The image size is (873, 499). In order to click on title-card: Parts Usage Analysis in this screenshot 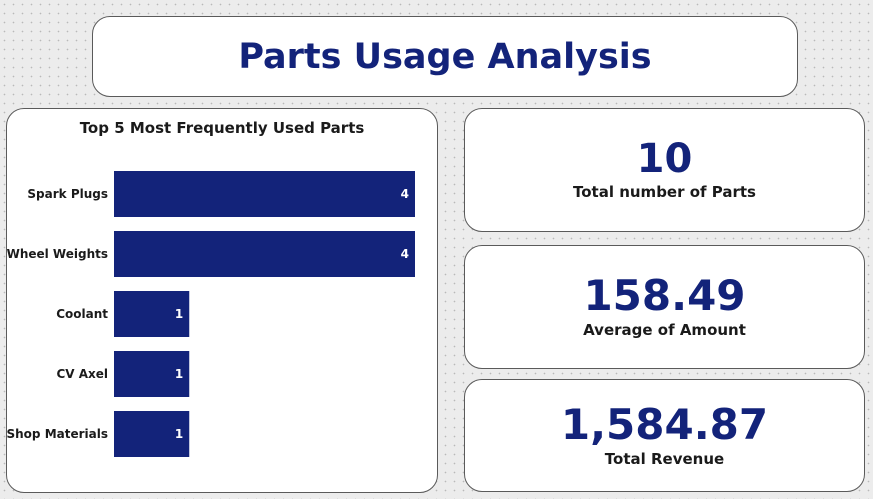, I will do `click(445, 56)`.